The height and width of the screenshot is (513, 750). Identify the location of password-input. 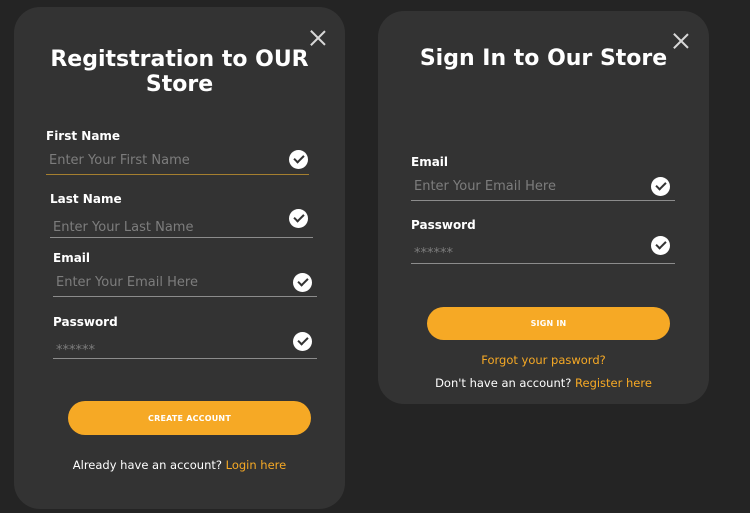
(168, 350).